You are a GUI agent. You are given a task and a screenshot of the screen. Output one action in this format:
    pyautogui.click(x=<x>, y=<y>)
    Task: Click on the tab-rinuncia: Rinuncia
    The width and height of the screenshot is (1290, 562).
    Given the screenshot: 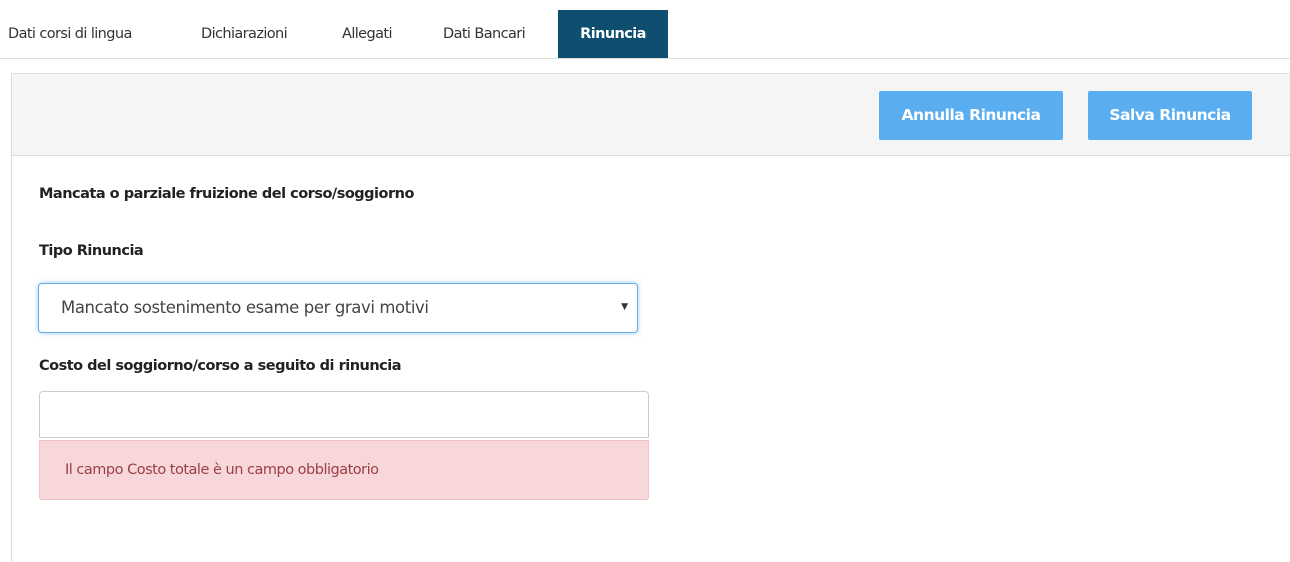 What is the action you would take?
    pyautogui.click(x=613, y=34)
    